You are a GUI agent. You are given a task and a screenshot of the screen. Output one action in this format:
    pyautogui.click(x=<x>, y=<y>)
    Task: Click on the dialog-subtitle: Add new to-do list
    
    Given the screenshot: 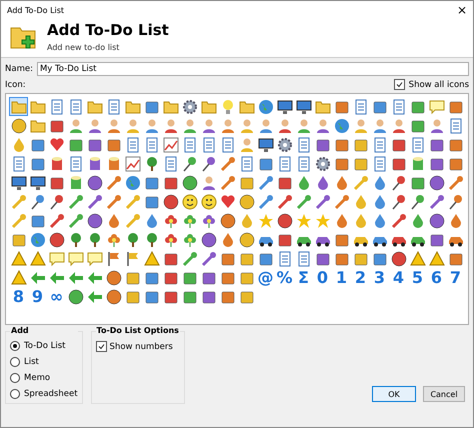 What is the action you would take?
    pyautogui.click(x=83, y=47)
    